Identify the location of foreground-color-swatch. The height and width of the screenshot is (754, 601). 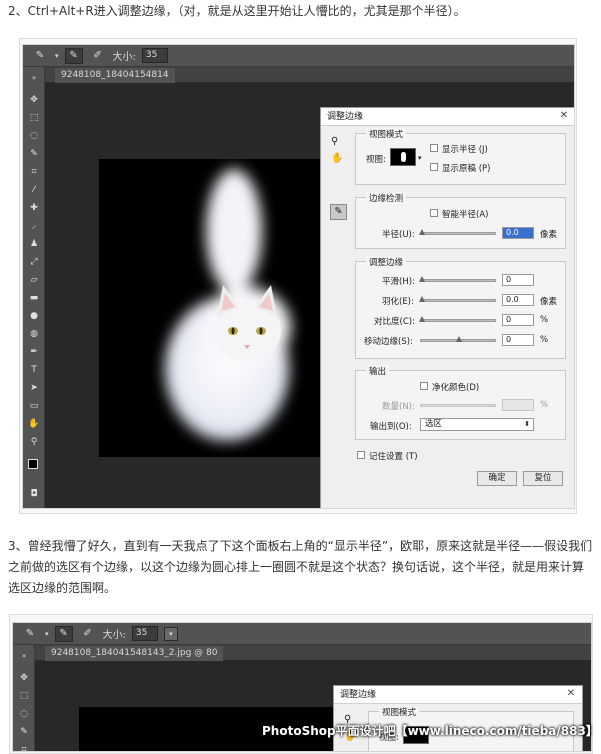
(33, 464).